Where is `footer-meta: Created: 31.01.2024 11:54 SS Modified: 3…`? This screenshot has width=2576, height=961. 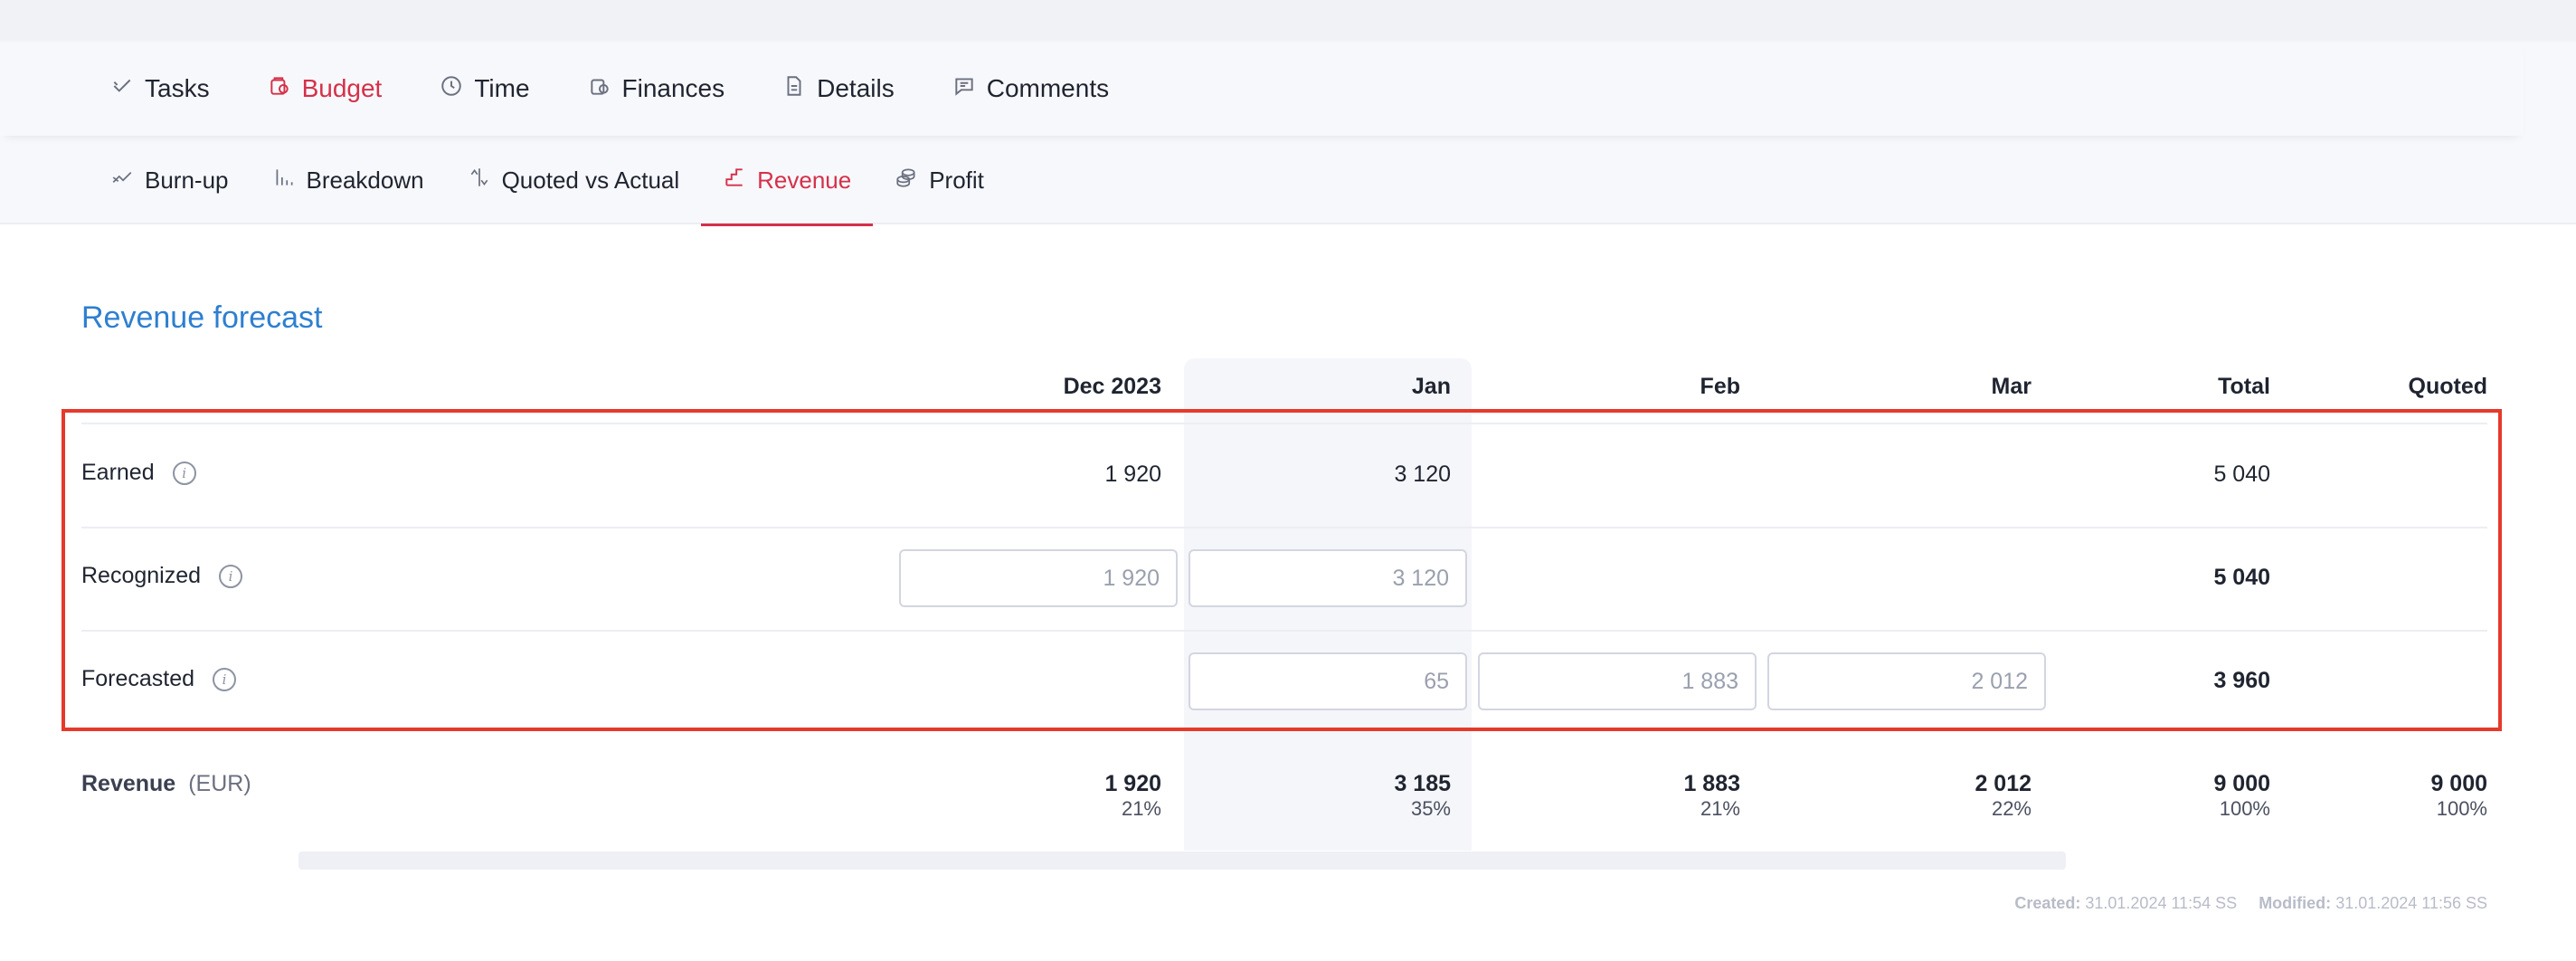
footer-meta: Created: 31.01.2024 11:54 SS Modified: 3… is located at coordinates (2250, 903).